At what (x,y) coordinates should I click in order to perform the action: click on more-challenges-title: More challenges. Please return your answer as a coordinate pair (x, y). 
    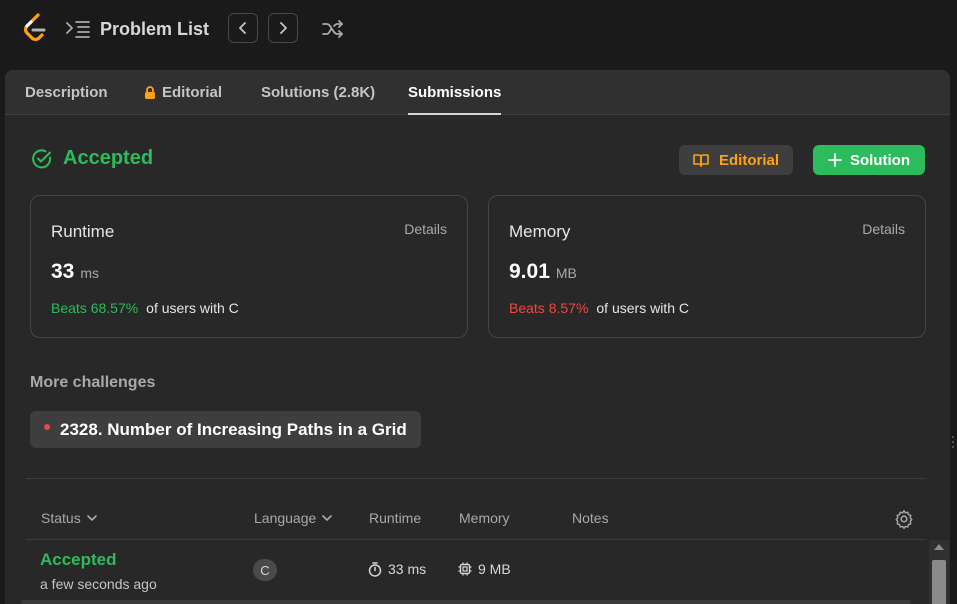
    Looking at the image, I should click on (93, 382).